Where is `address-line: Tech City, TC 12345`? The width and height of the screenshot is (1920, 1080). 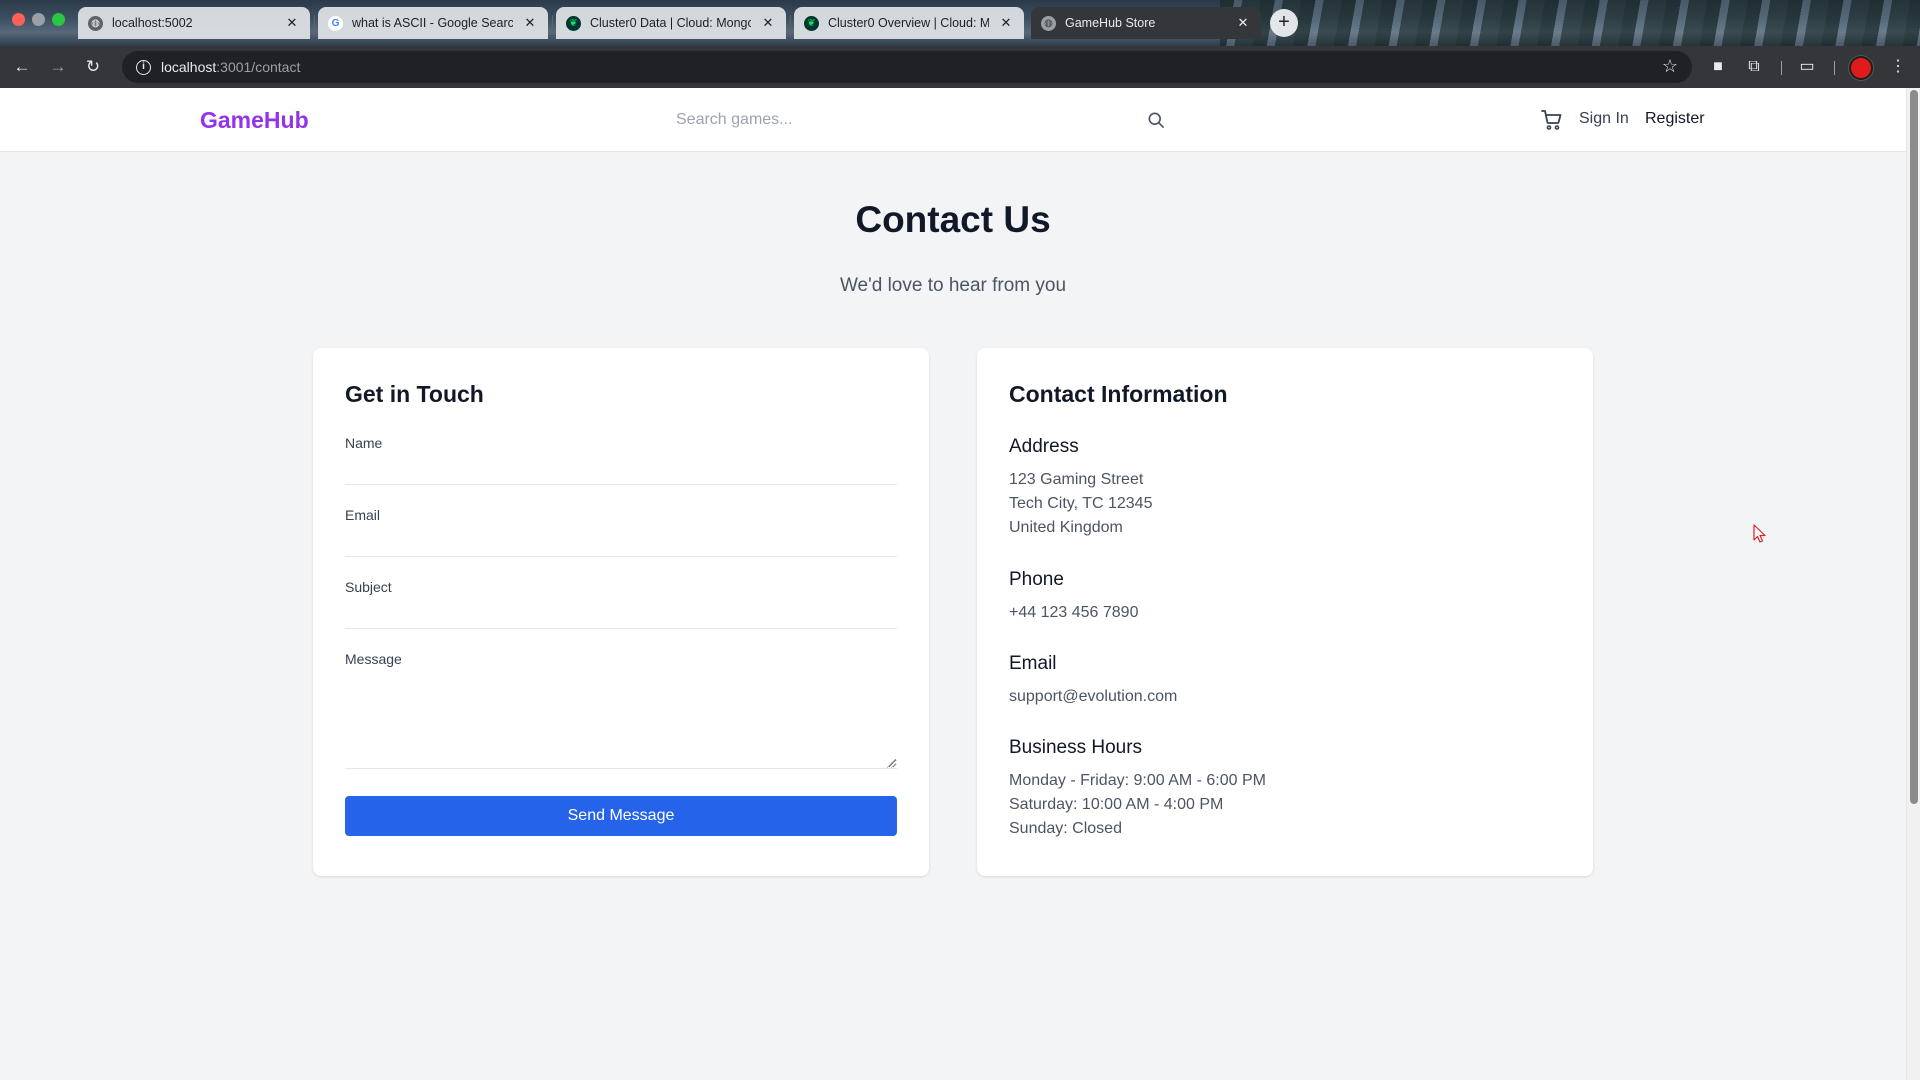
address-line: Tech City, TC 12345 is located at coordinates (1081, 503).